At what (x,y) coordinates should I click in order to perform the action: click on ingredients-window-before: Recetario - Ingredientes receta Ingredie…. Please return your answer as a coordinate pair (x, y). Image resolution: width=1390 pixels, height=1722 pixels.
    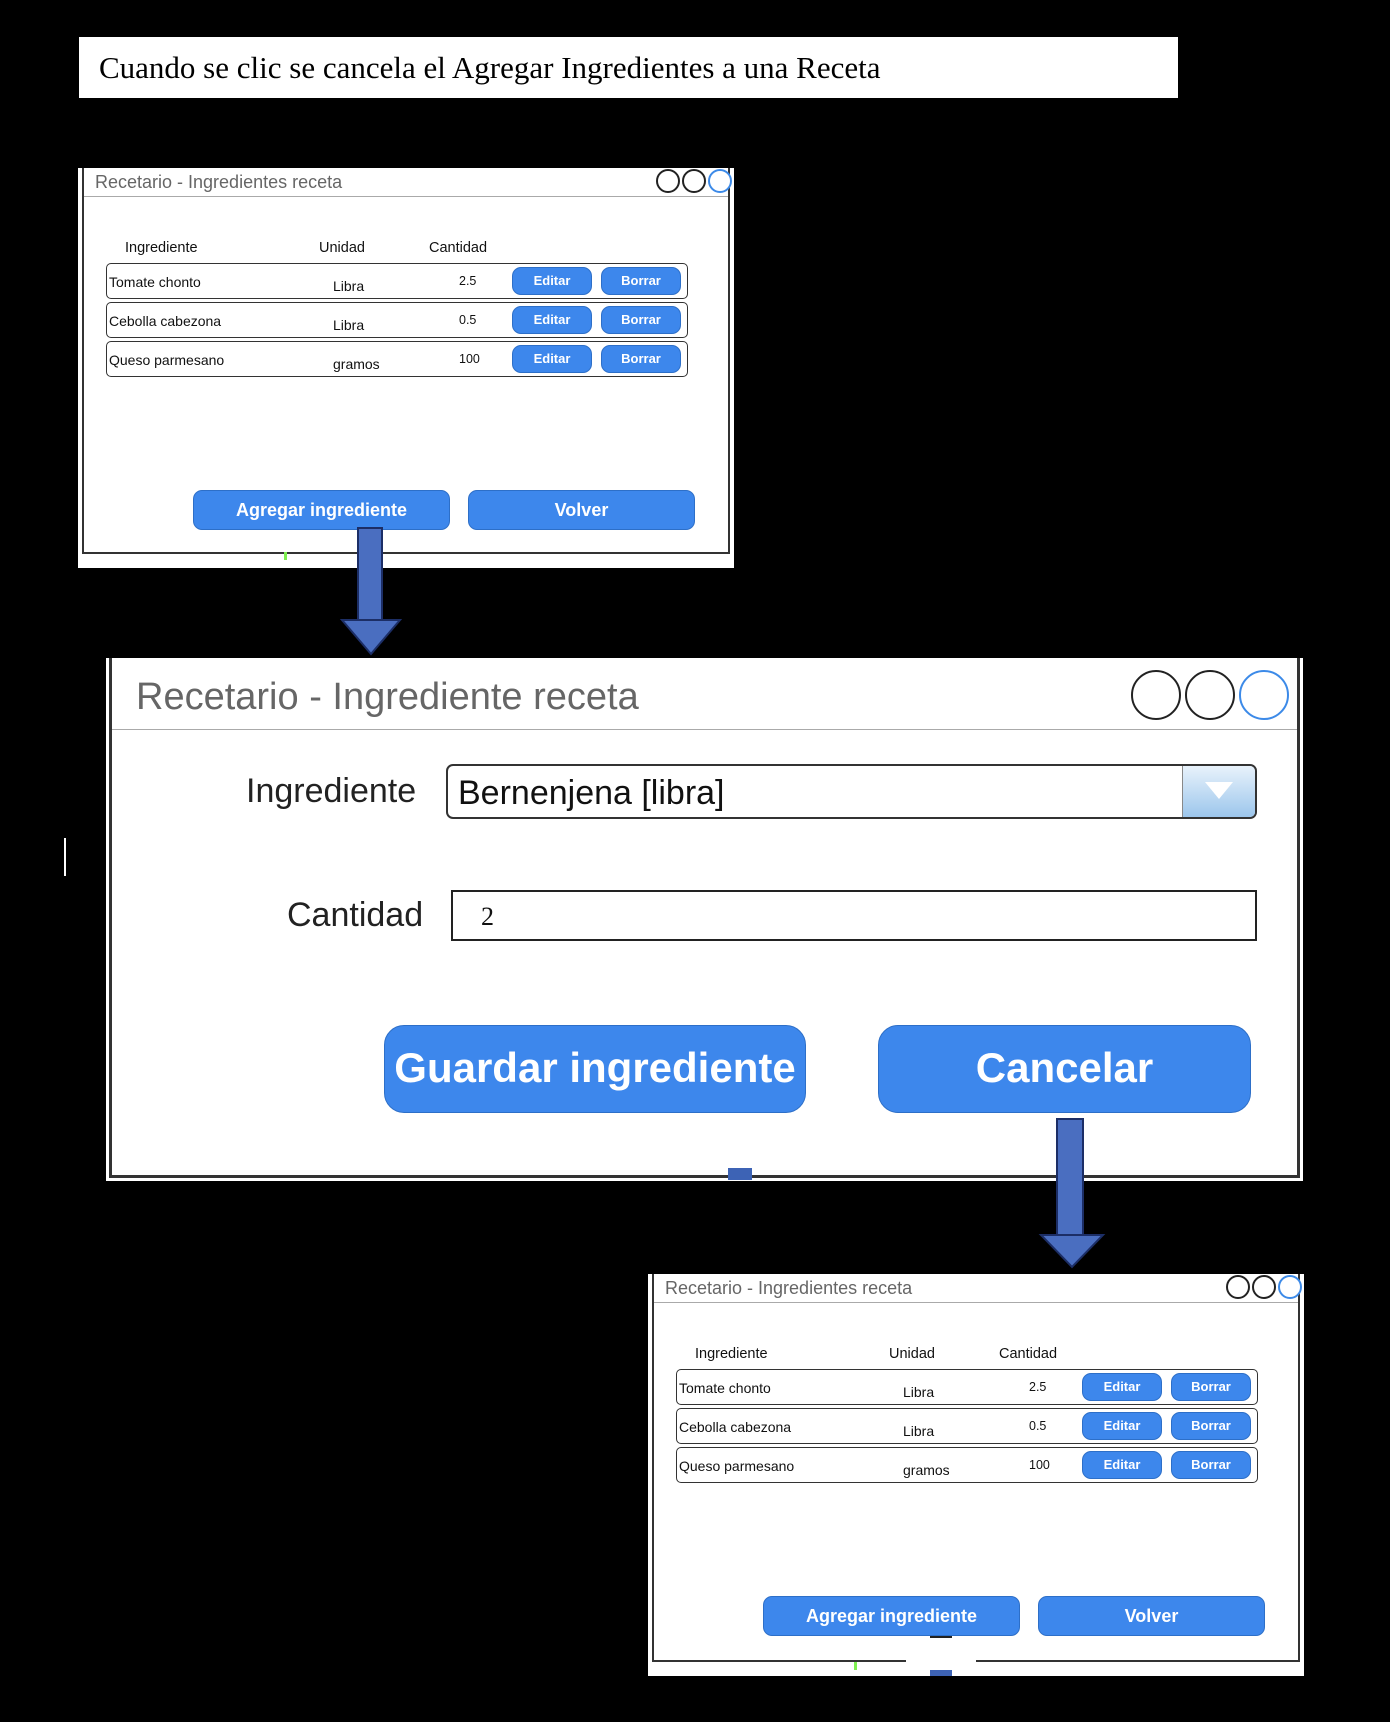
    Looking at the image, I should click on (406, 368).